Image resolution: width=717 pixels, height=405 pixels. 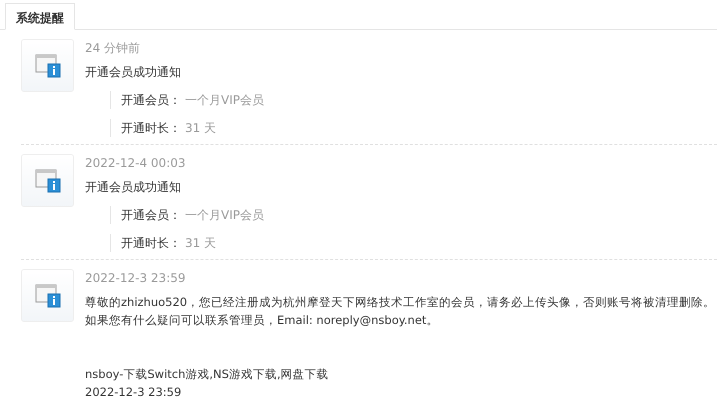 What do you see at coordinates (135, 278) in the screenshot?
I see `notice-time: 2022-12-3 23:59` at bounding box center [135, 278].